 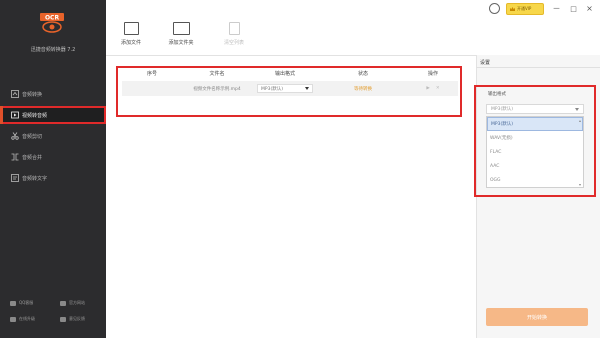 I want to click on row-filename: 视频文件名称示例.mp4, so click(x=217, y=89).